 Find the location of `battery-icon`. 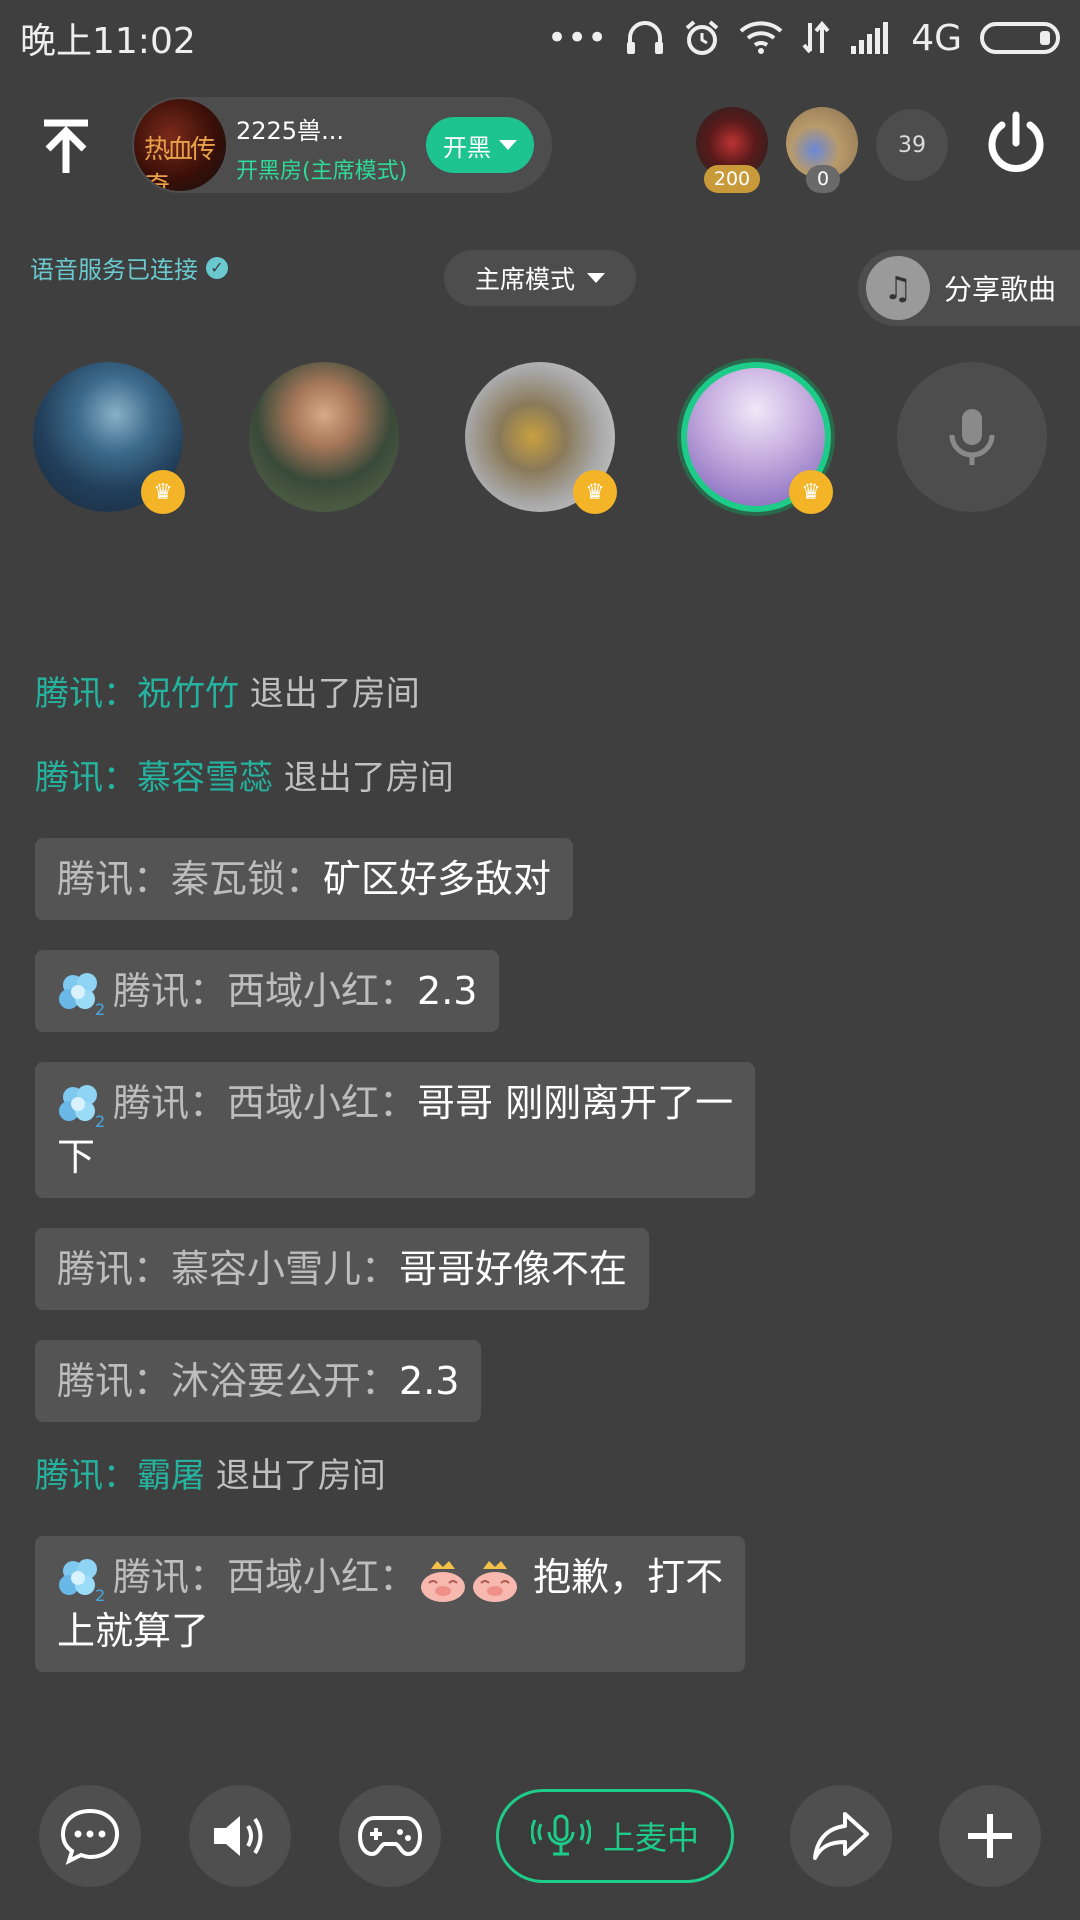

battery-icon is located at coordinates (1020, 38).